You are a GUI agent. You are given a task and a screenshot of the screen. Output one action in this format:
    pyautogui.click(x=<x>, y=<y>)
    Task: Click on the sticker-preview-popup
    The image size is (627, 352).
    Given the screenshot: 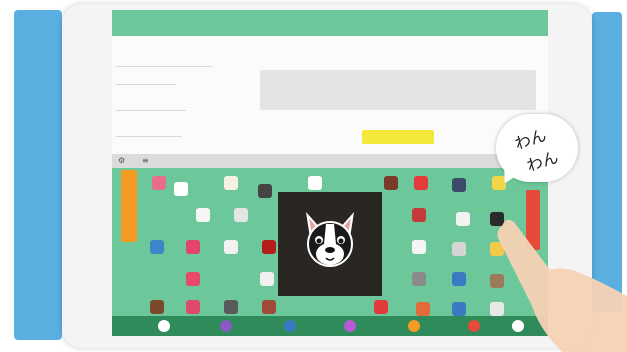 What is the action you would take?
    pyautogui.click(x=330, y=244)
    